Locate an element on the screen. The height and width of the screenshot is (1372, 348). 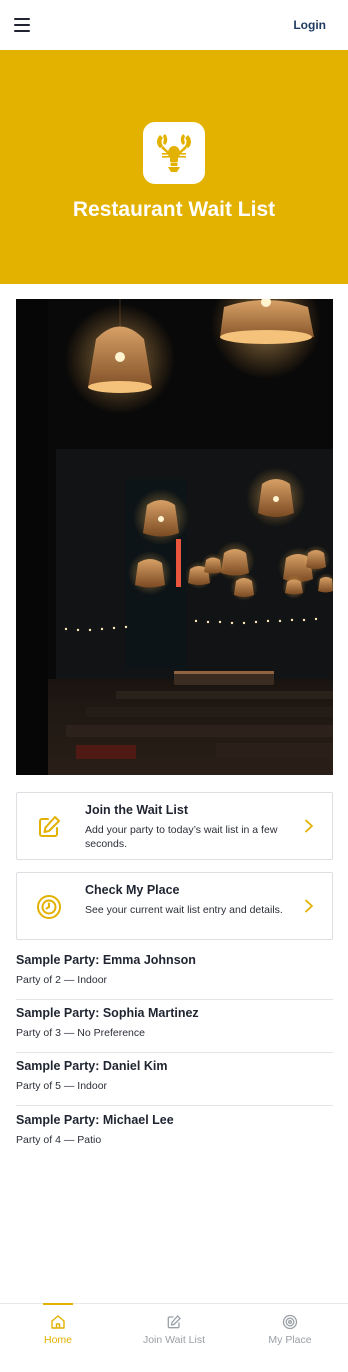
card-title: Join the Wait List is located at coordinates (137, 810).